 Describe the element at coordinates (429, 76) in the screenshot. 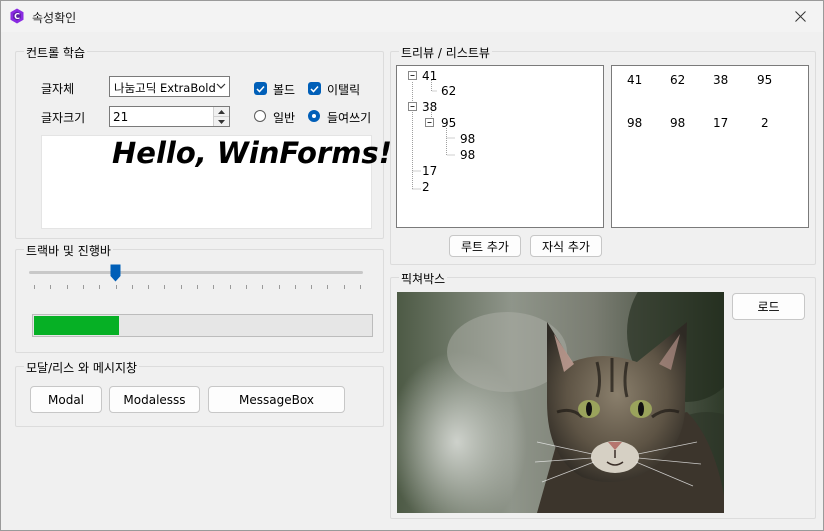

I see `tree-node: 41` at that location.